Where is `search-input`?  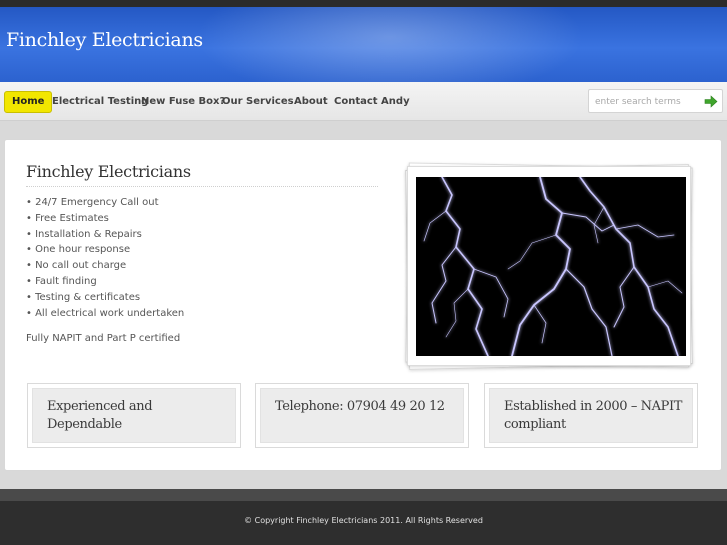 search-input is located at coordinates (647, 101).